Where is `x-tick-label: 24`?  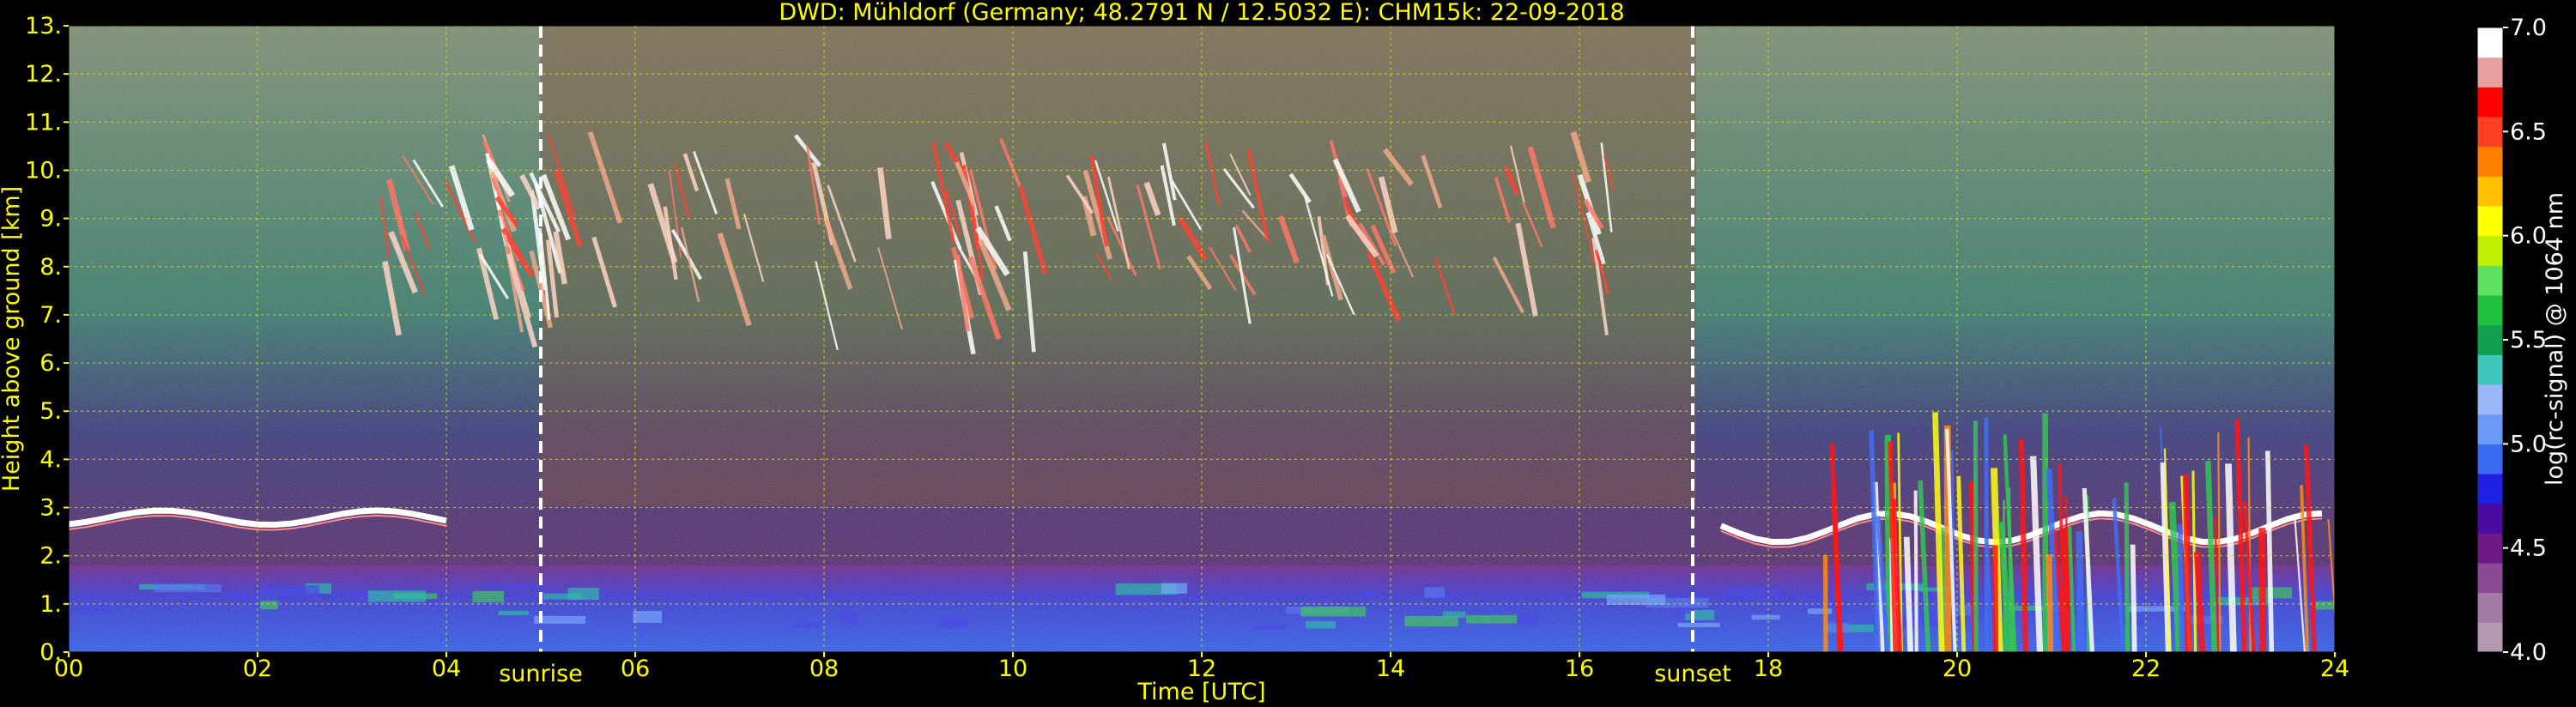 x-tick-label: 24 is located at coordinates (2334, 669).